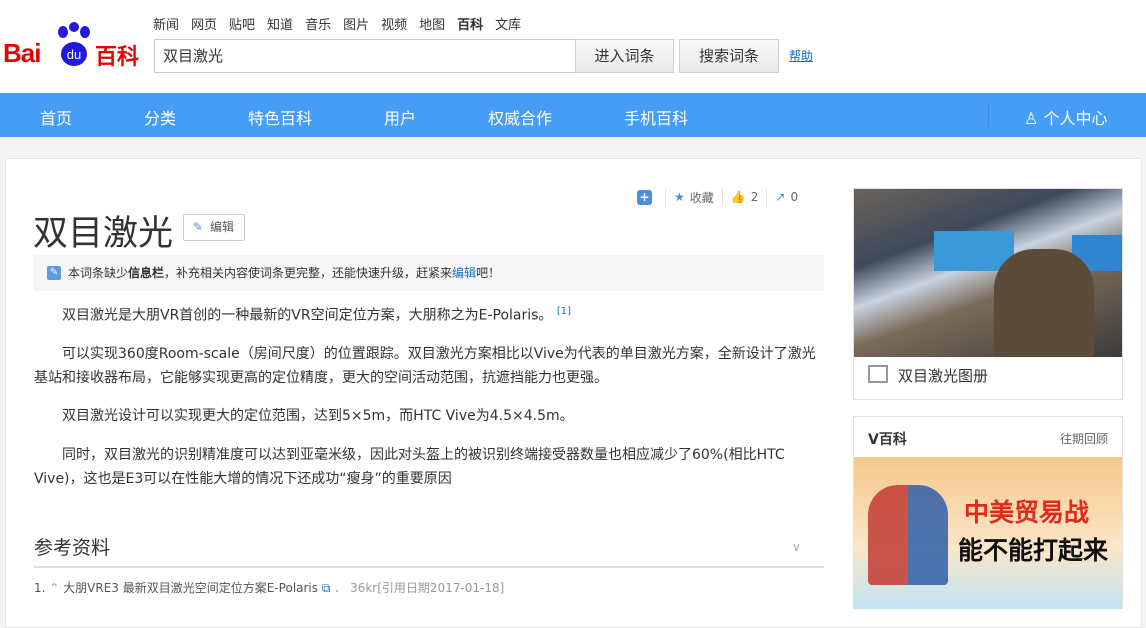 The image size is (1146, 628). Describe the element at coordinates (729, 56) in the screenshot. I see `search-entry-button: 搜索词条` at that location.